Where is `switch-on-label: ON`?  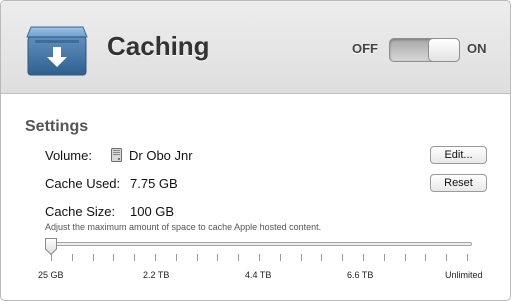
switch-on-label: ON is located at coordinates (477, 48).